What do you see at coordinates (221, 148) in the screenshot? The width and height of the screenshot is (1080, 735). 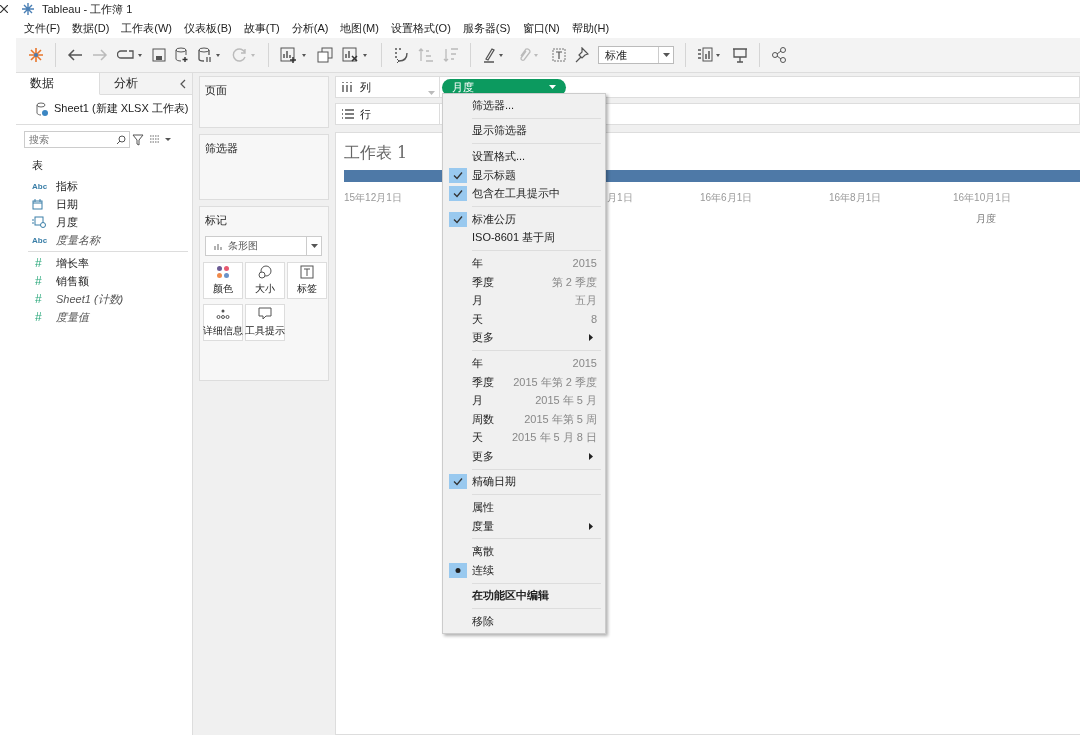 I see `card-title: 筛选器` at bounding box center [221, 148].